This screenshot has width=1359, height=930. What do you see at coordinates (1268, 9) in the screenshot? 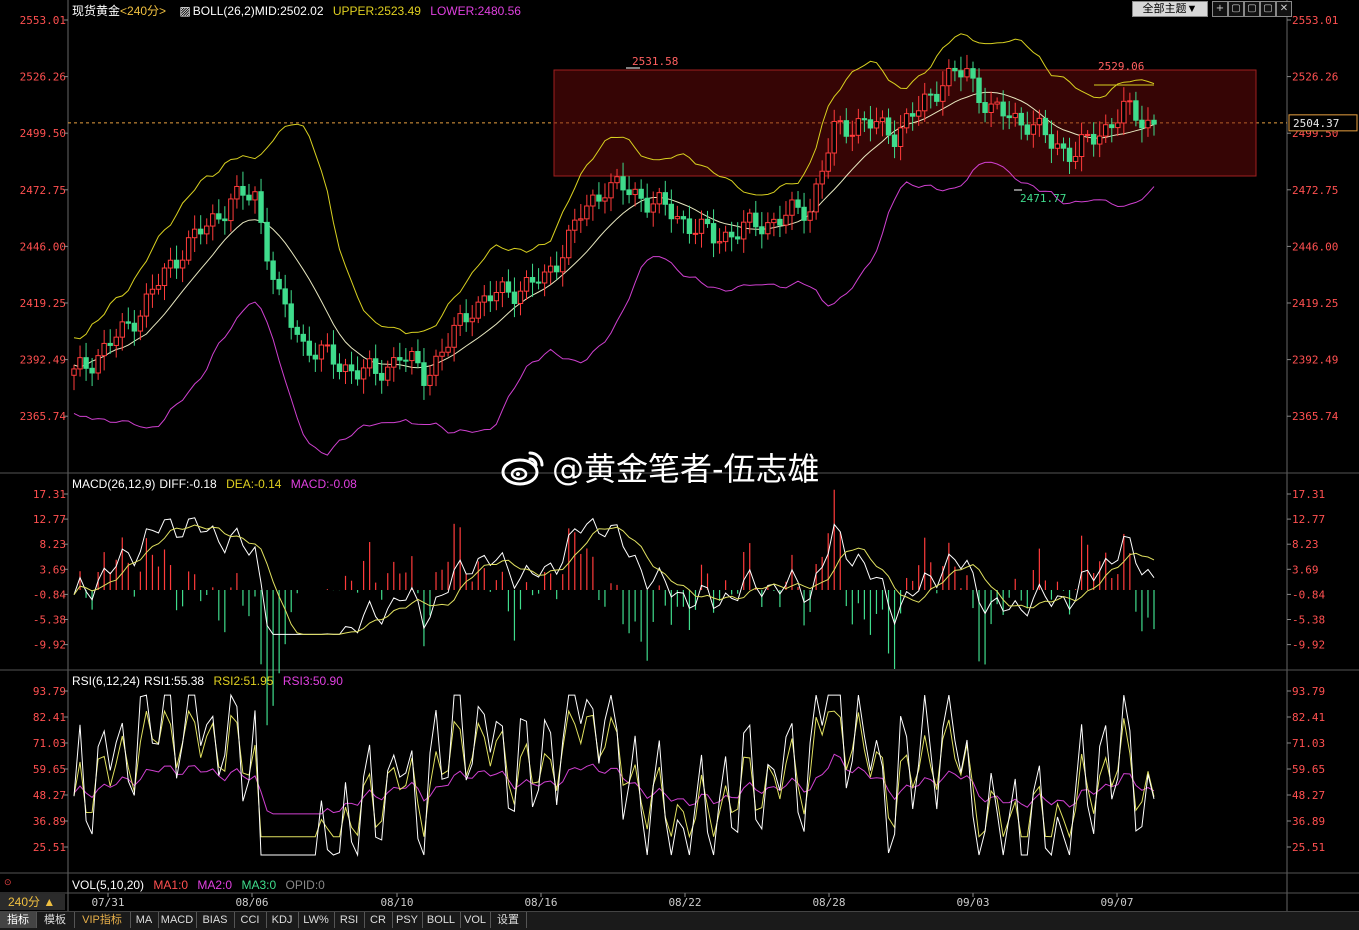
I see `layout-icon-3: ▢` at bounding box center [1268, 9].